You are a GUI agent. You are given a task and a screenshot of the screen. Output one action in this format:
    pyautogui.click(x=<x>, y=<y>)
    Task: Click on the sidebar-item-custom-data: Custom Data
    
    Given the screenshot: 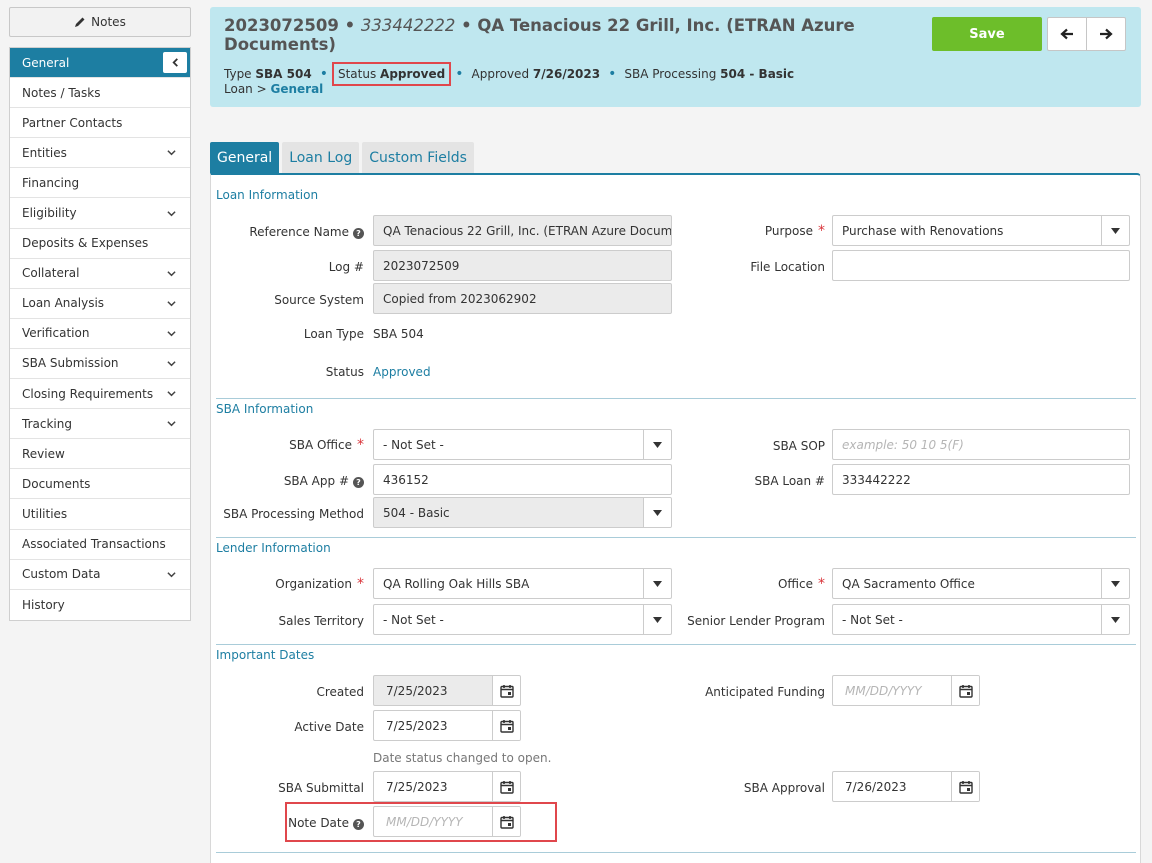 What is the action you would take?
    pyautogui.click(x=100, y=574)
    